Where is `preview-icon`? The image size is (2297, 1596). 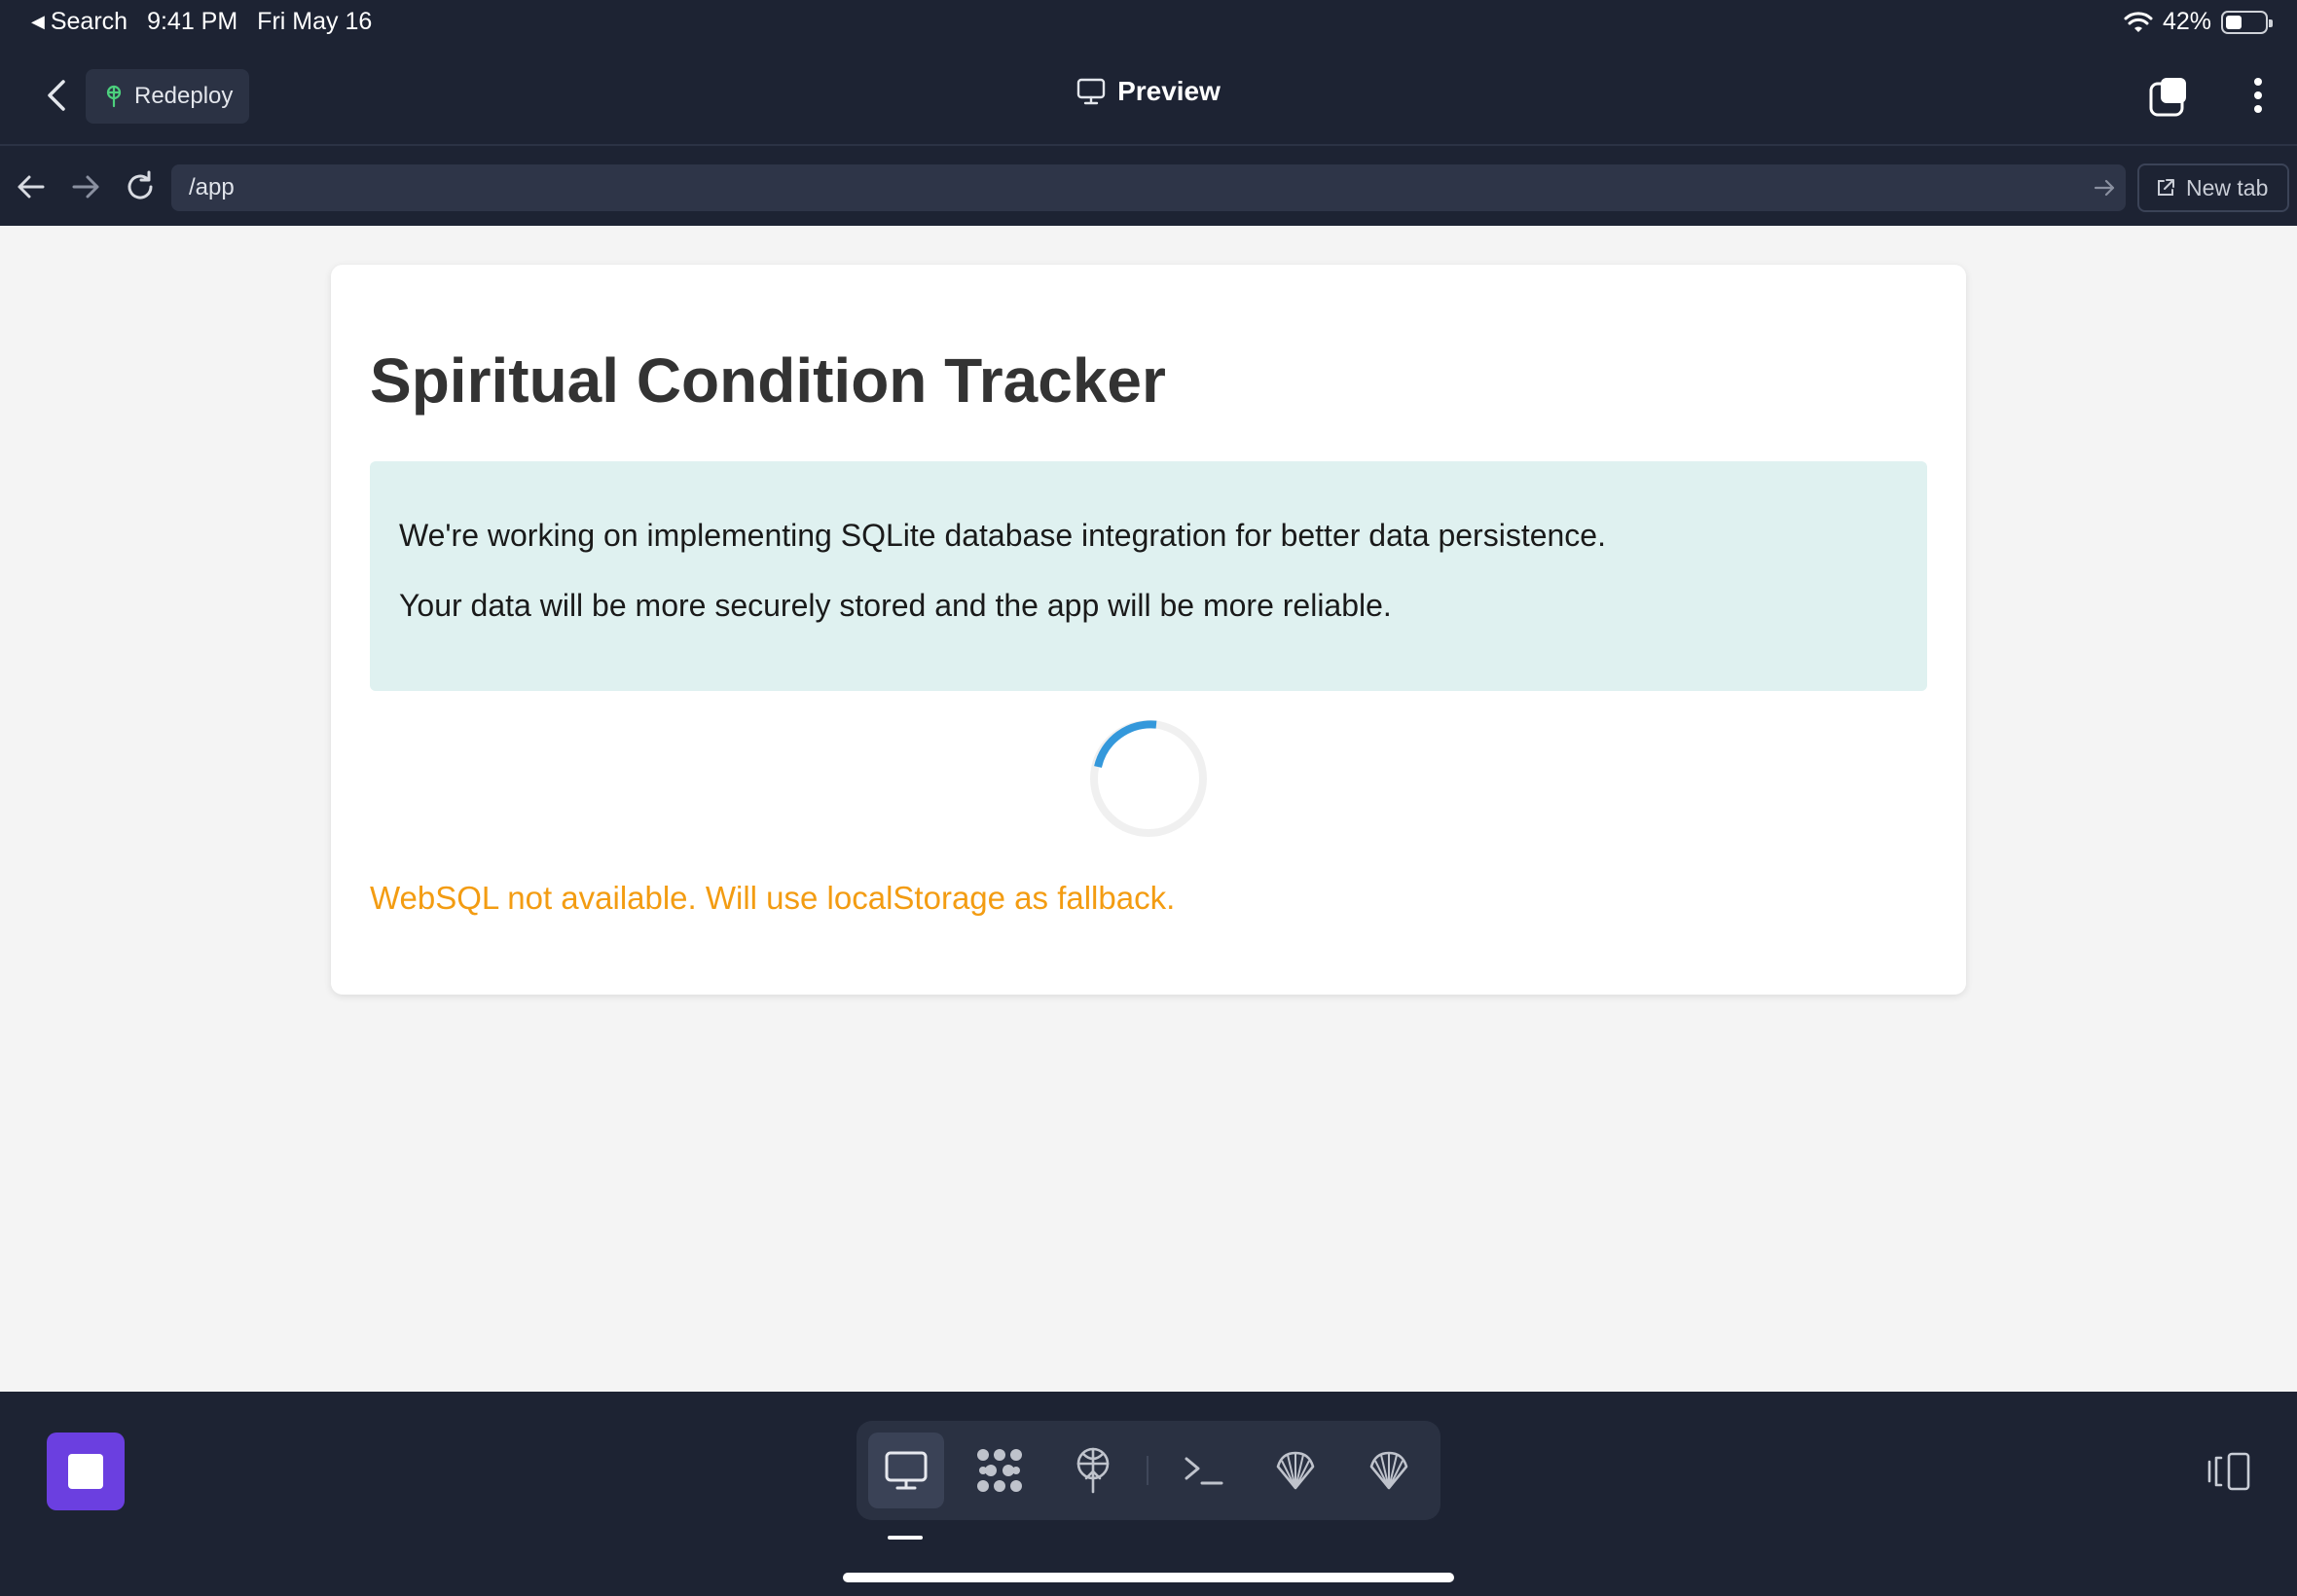 preview-icon is located at coordinates (906, 1470).